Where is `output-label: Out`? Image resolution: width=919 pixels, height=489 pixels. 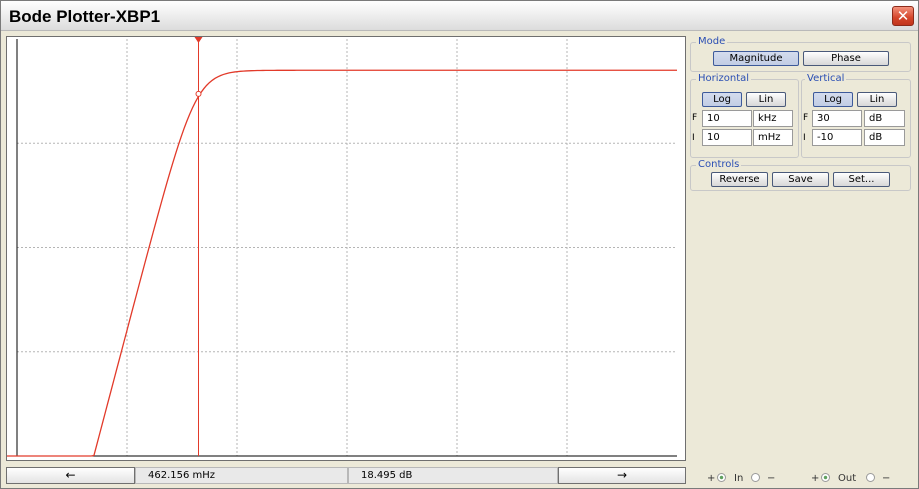 output-label: Out is located at coordinates (847, 478).